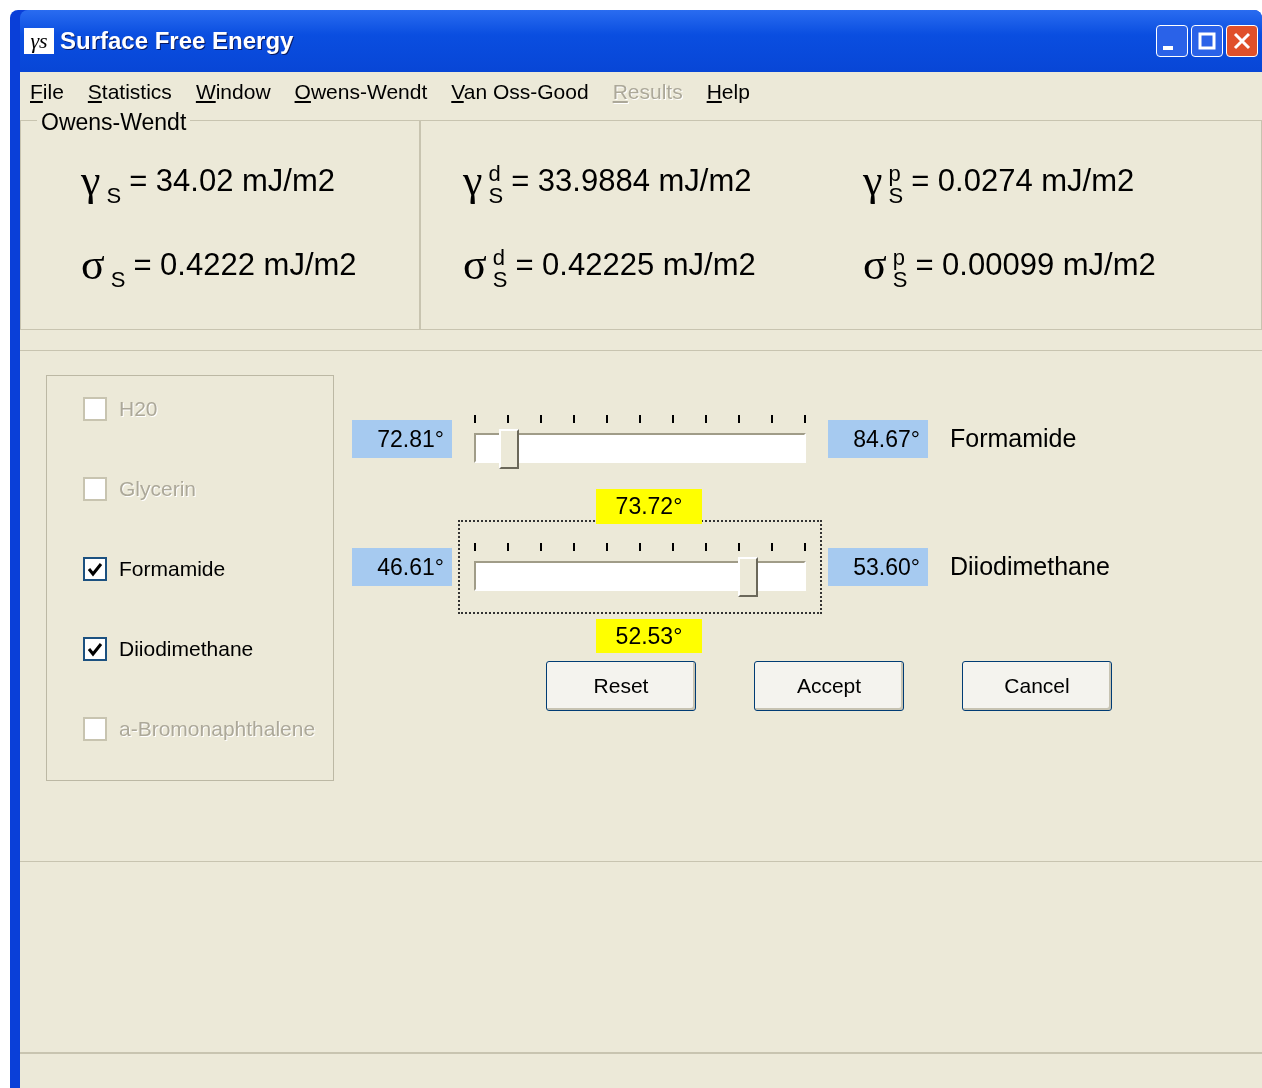  Describe the element at coordinates (621, 686) in the screenshot. I see `dialog-button: Reset` at that location.